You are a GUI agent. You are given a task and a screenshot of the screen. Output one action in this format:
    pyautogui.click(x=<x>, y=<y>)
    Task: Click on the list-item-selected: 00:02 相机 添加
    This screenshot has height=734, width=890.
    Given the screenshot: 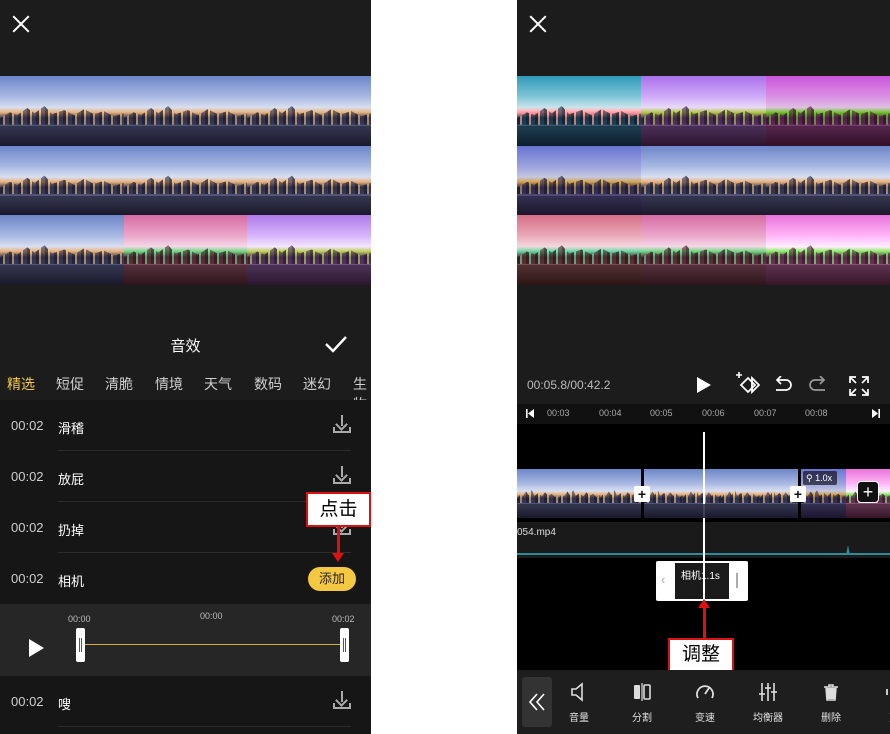 What is the action you would take?
    pyautogui.click(x=185, y=578)
    